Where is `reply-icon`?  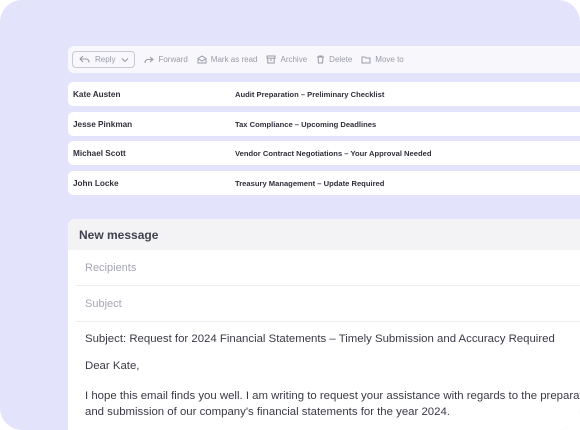
reply-icon is located at coordinates (84, 59).